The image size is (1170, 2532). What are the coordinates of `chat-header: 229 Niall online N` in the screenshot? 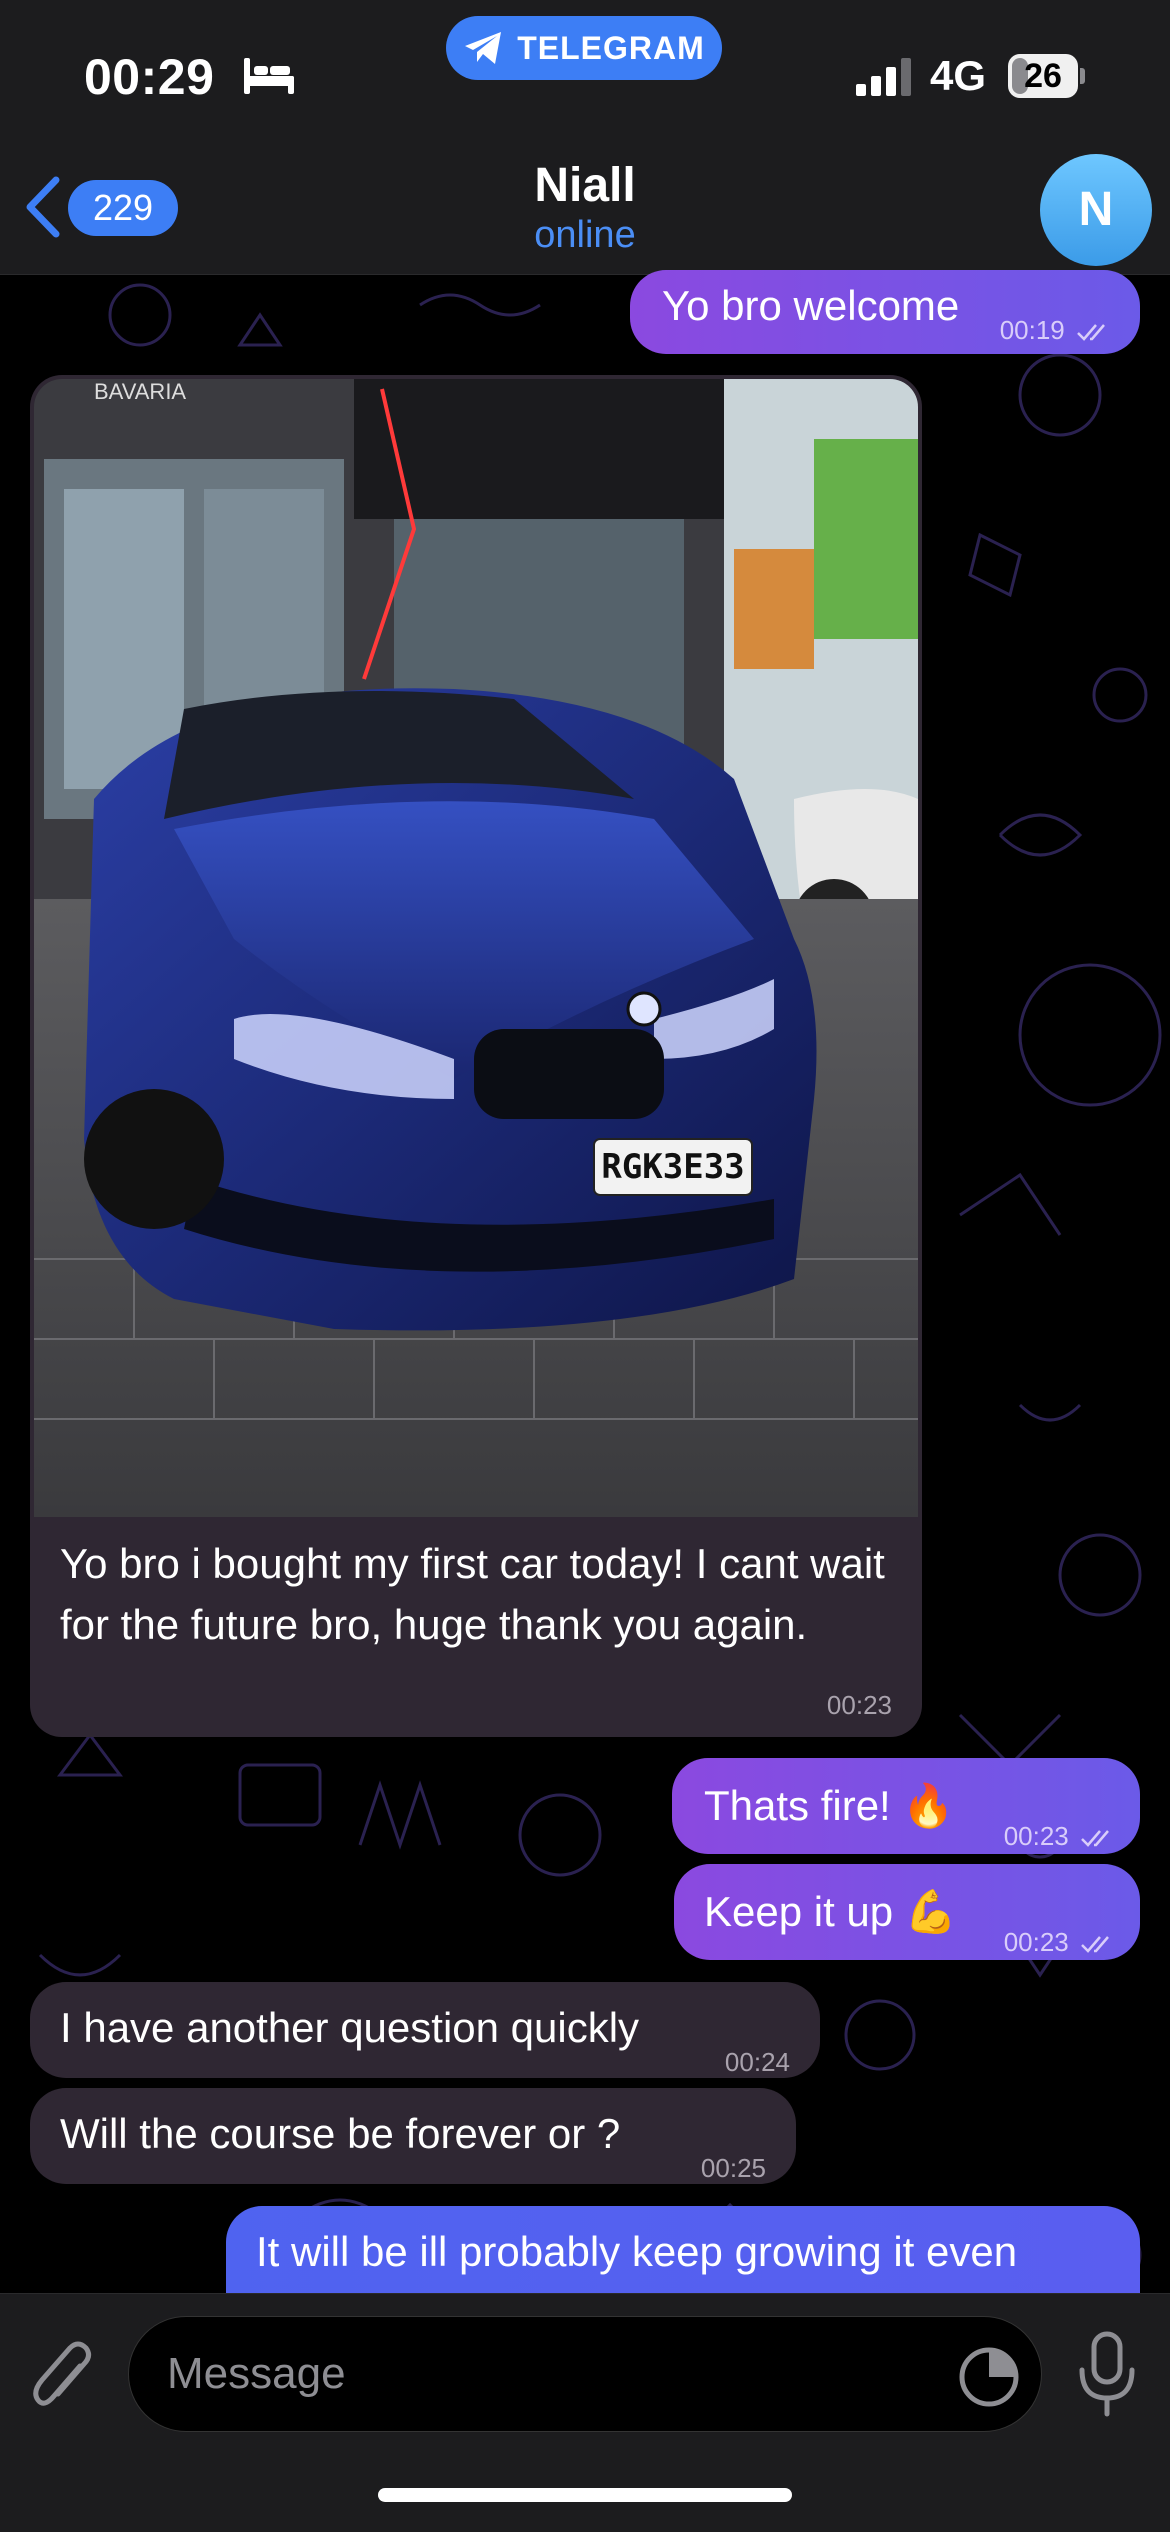 It's located at (585, 212).